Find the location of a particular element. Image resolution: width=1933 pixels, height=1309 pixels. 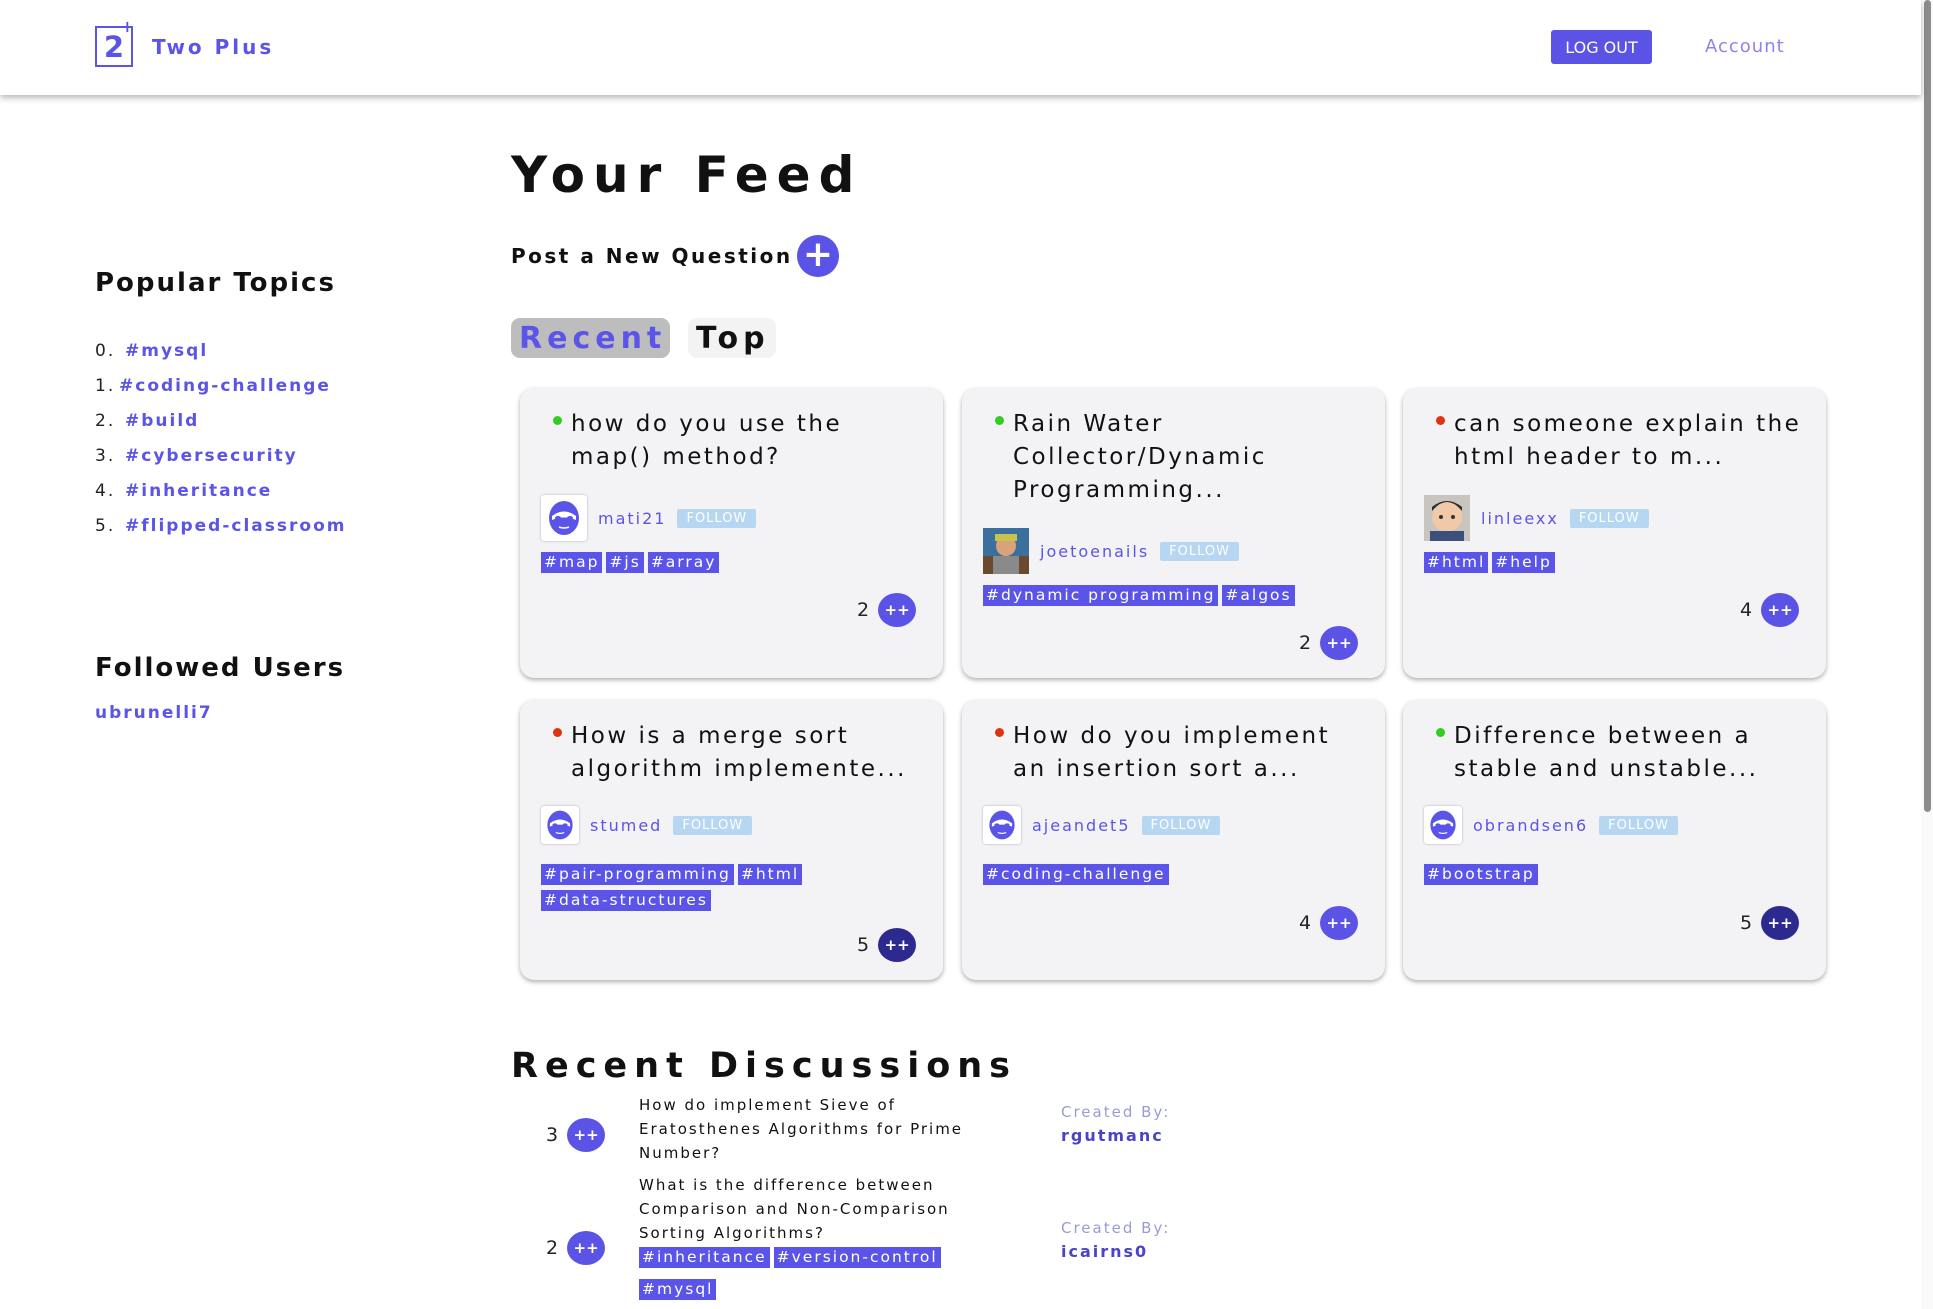

top-nav-bar: 2 + Two Plus LOG OUT Account is located at coordinates (960, 47).